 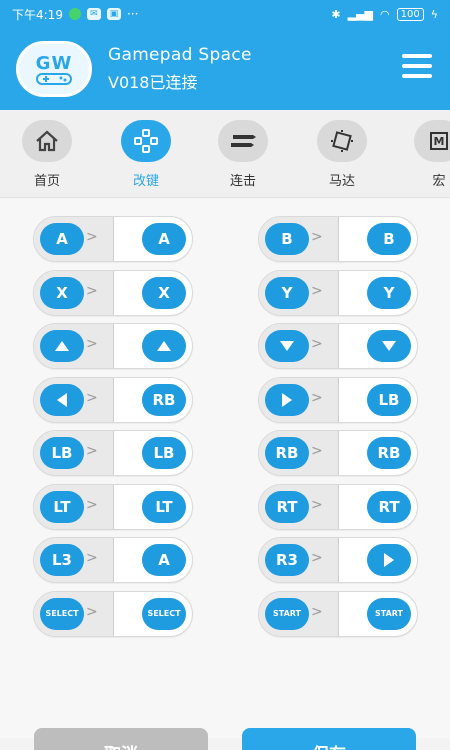 What do you see at coordinates (287, 292) in the screenshot?
I see `source-key-button: Y` at bounding box center [287, 292].